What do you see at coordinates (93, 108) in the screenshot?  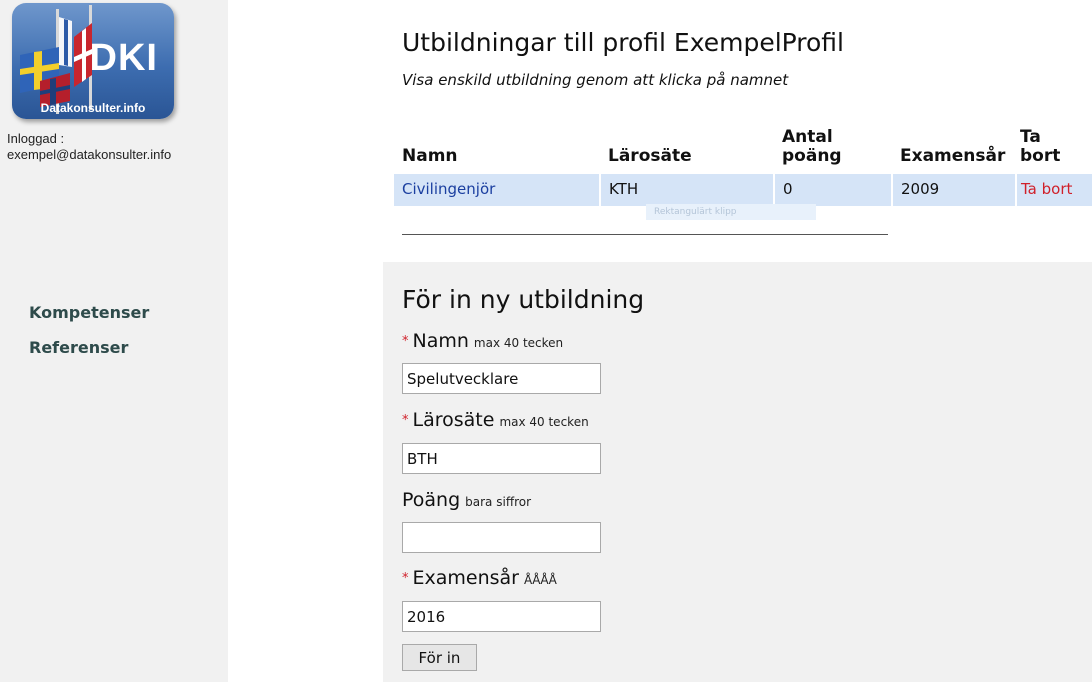 I see `logo-site-text: Datakonsulter.info` at bounding box center [93, 108].